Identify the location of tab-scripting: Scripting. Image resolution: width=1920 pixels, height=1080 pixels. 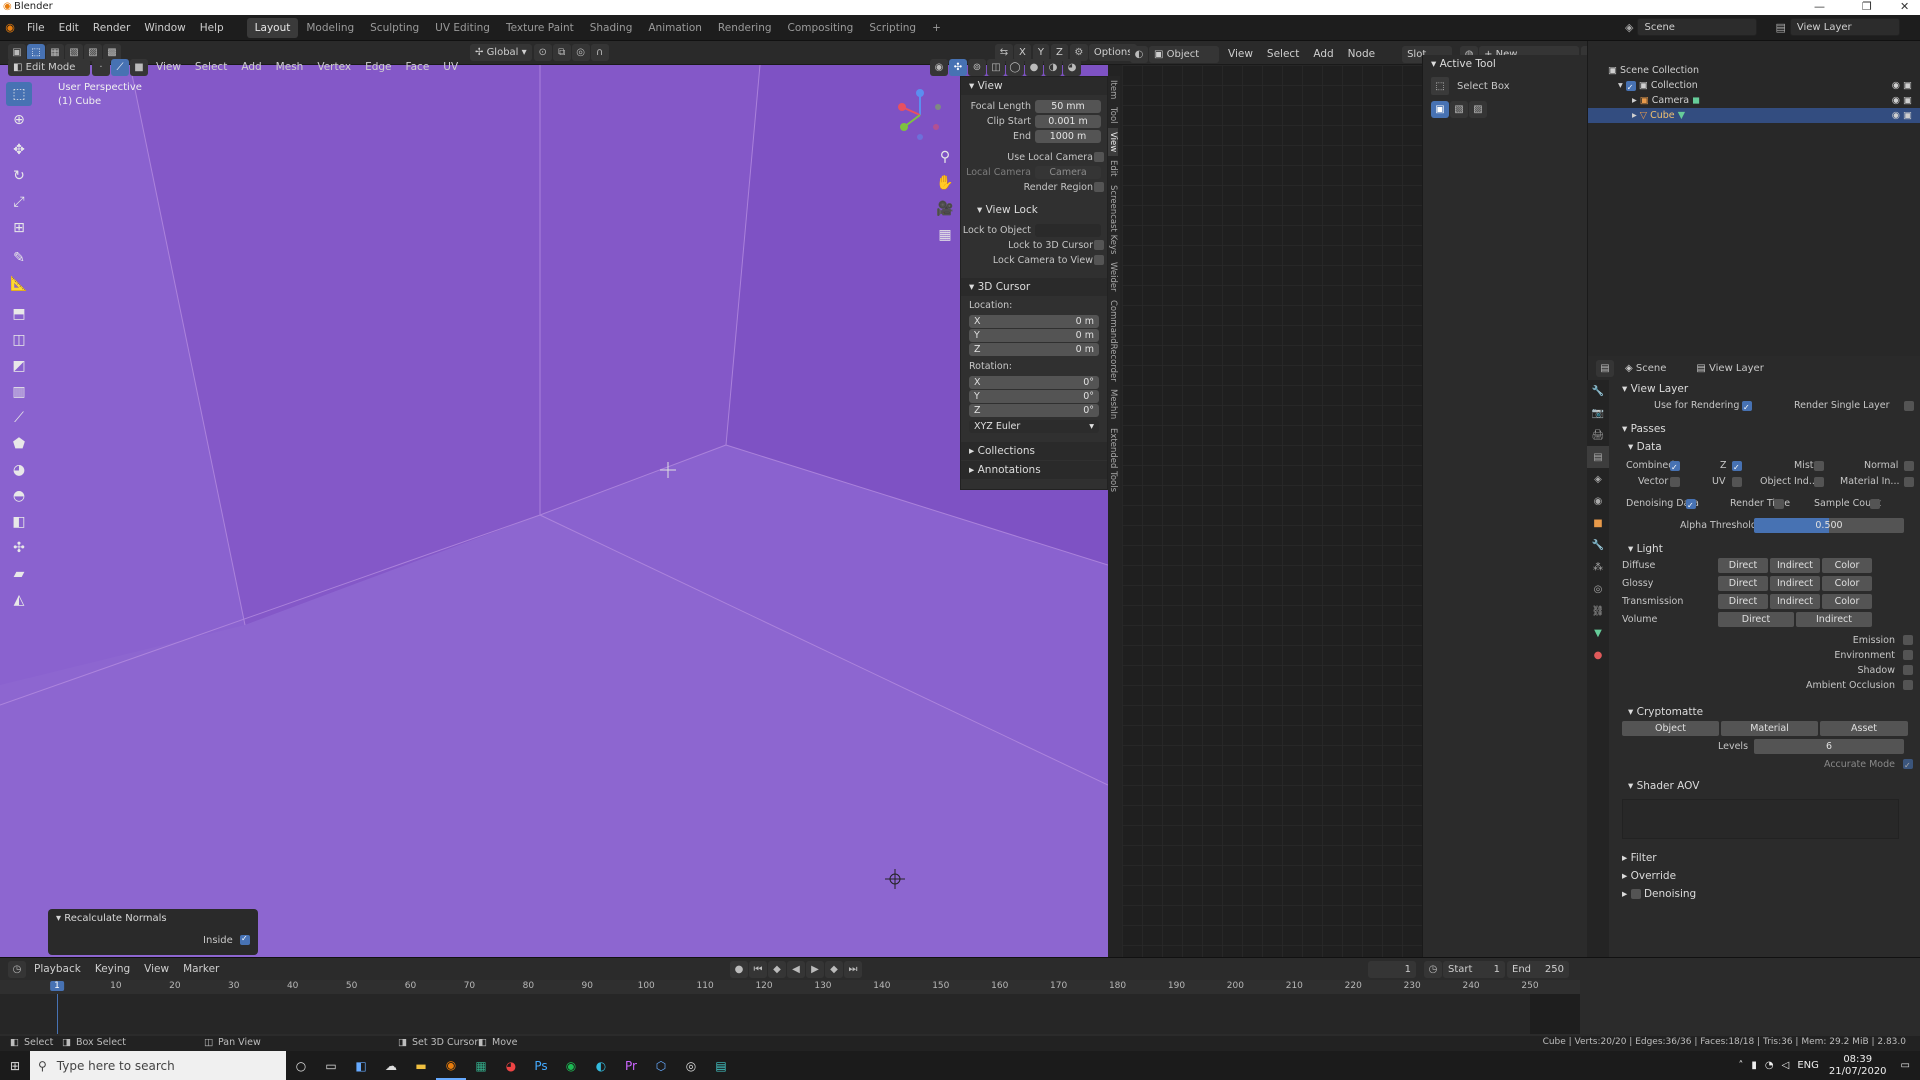
(892, 28).